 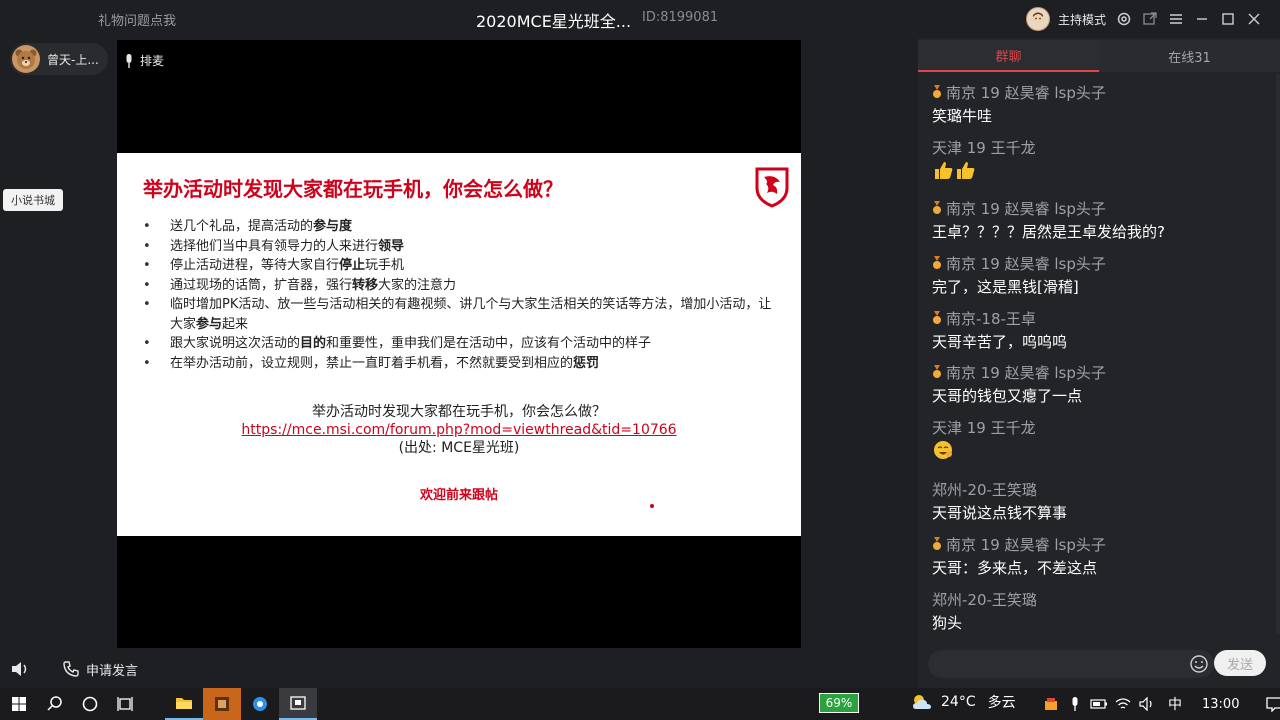 I want to click on clock: 13:00, so click(x=1220, y=704).